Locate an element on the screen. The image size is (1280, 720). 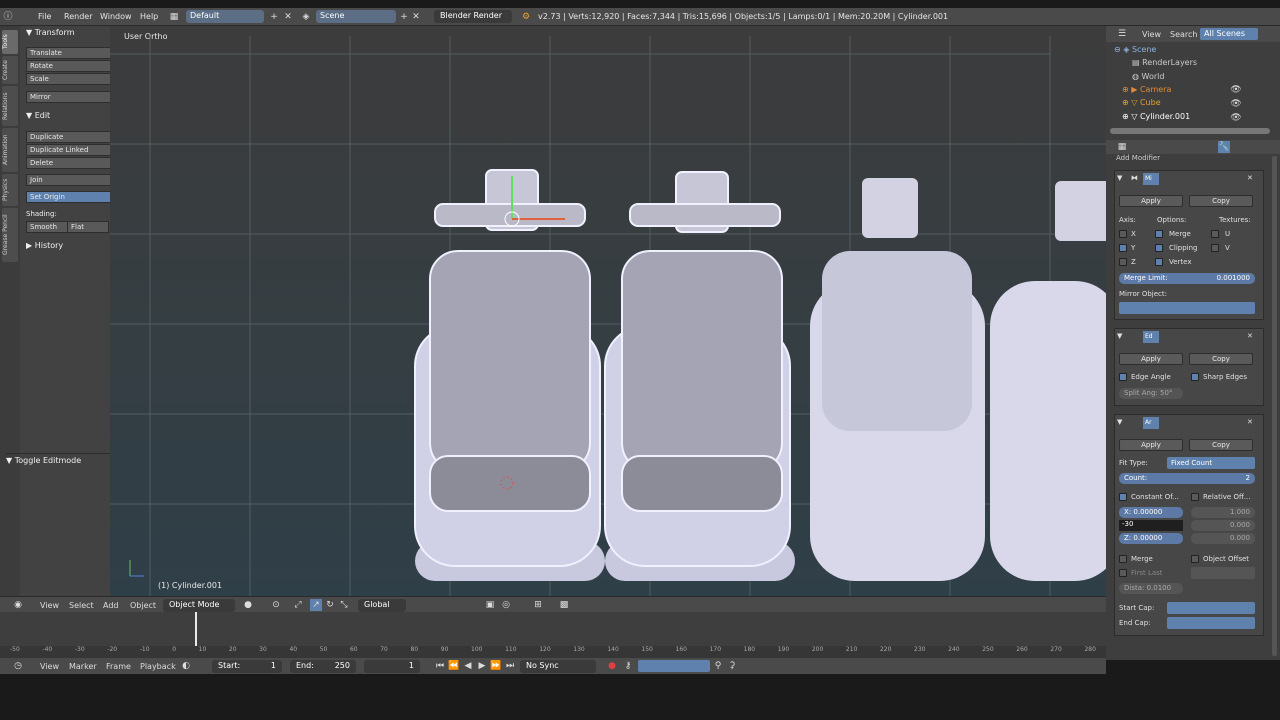
relative-y-field: 0.000 is located at coordinates (1223, 525).